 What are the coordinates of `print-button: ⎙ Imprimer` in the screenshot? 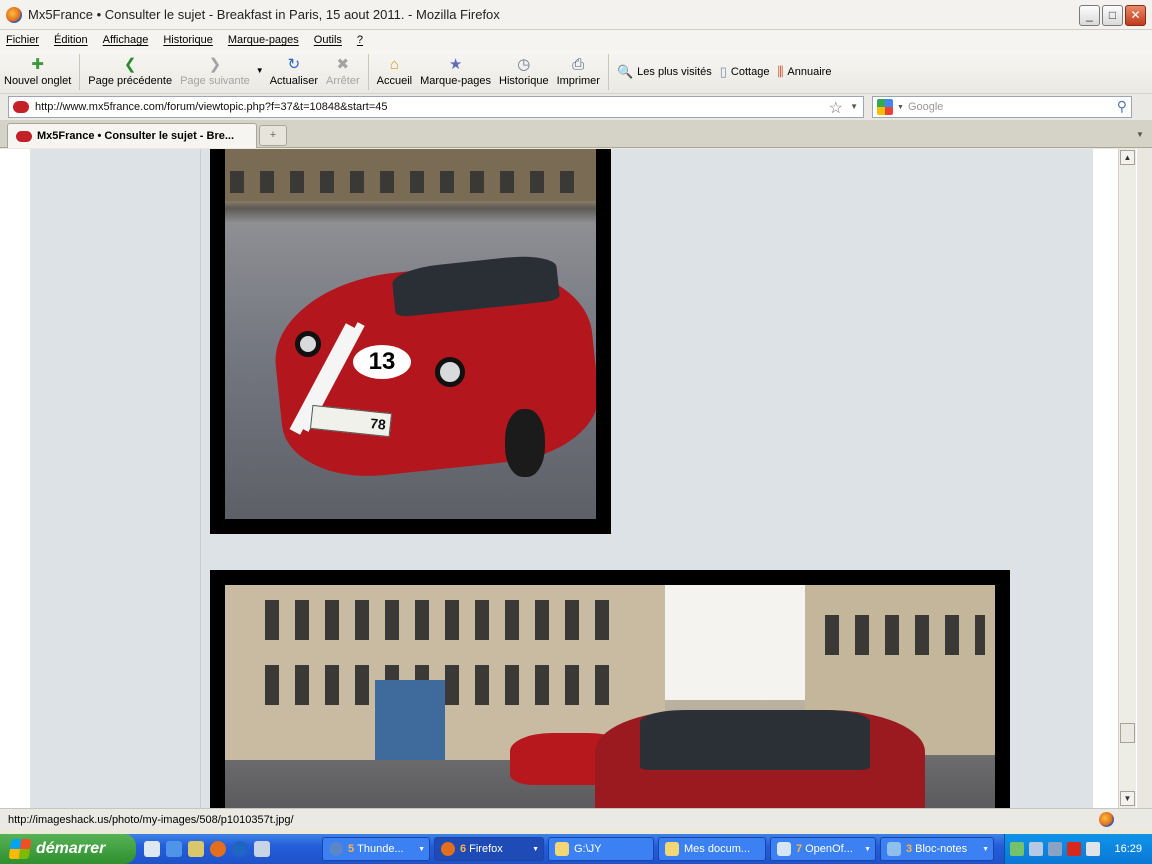 It's located at (578, 72).